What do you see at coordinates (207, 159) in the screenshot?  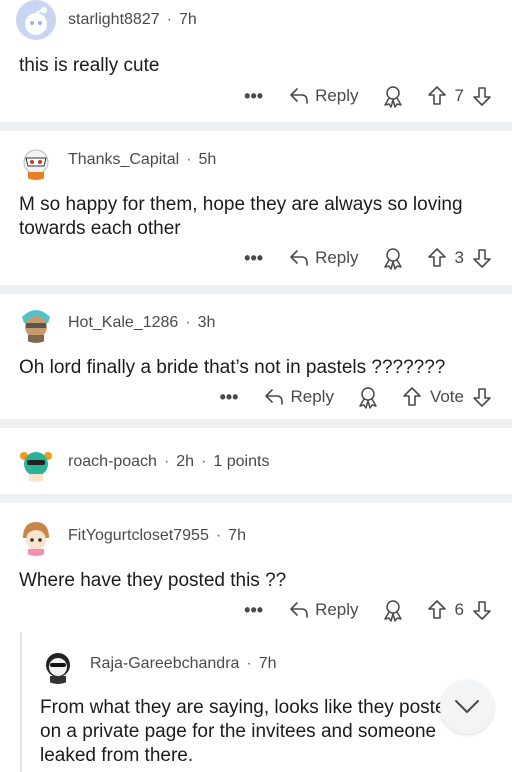 I see `timestamp: 5h` at bounding box center [207, 159].